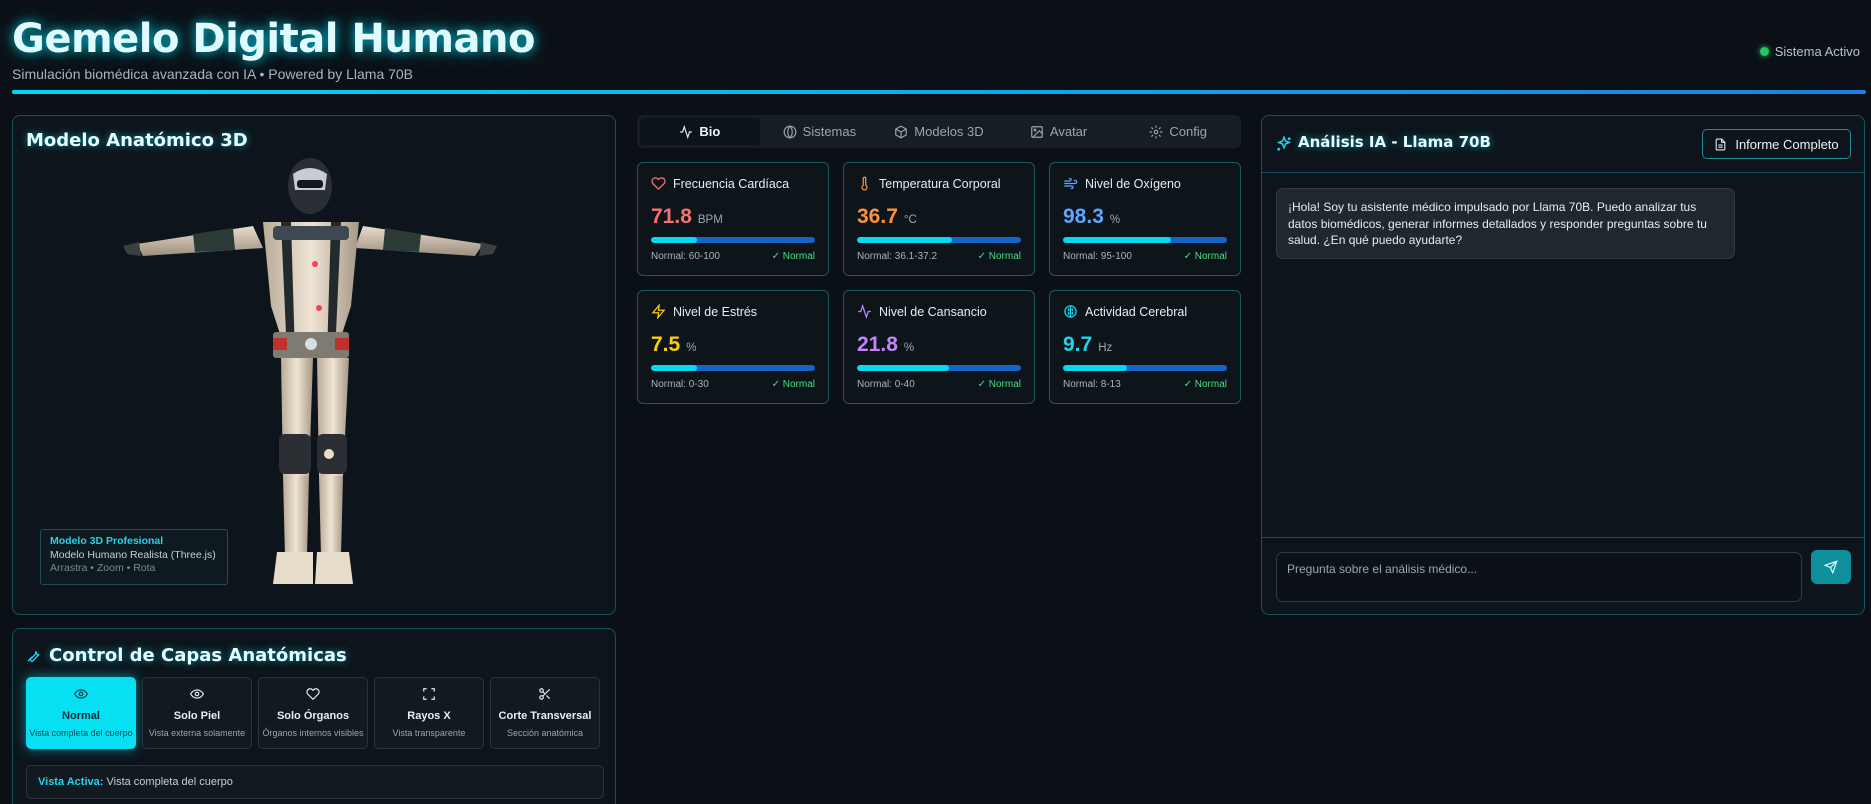 The width and height of the screenshot is (1871, 804). I want to click on layer-desc: Órganos internos visibles, so click(313, 733).